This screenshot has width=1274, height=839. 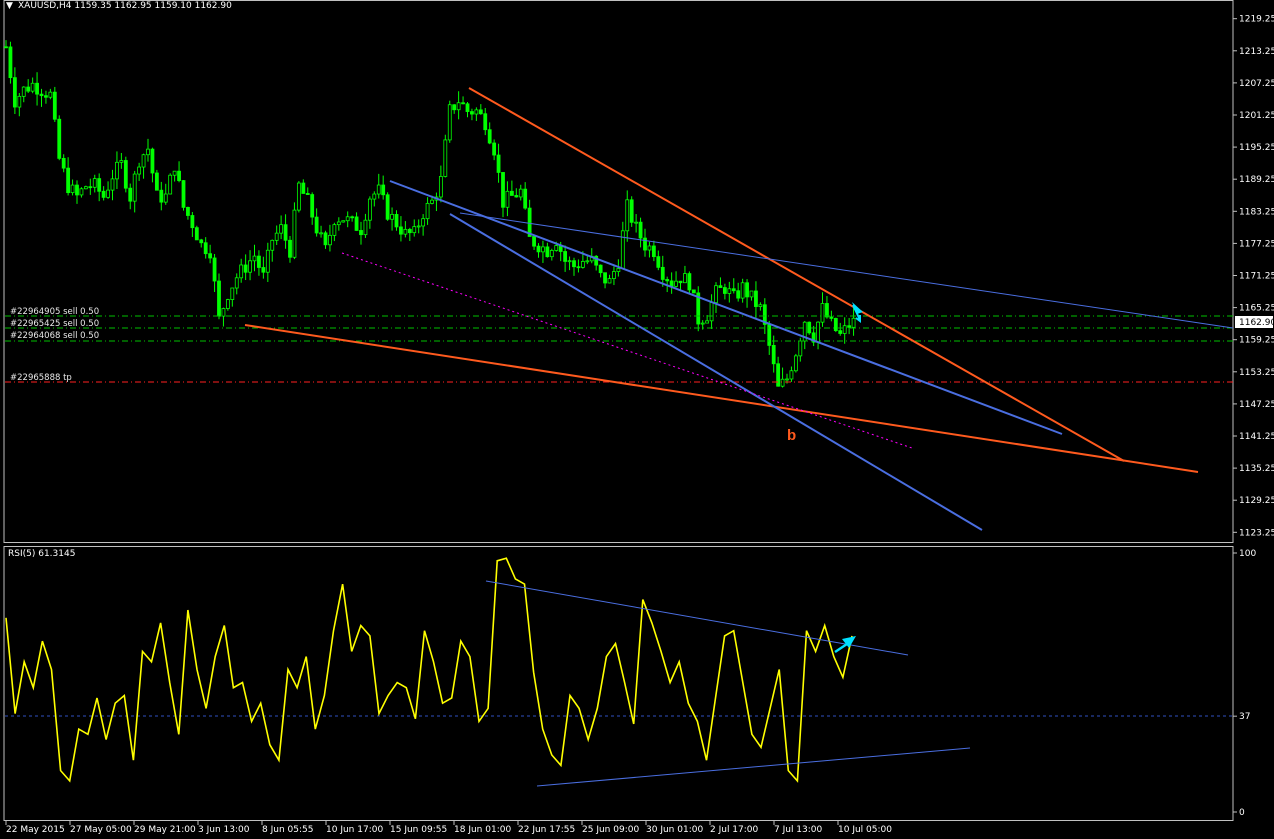 What do you see at coordinates (753, 767) in the screenshot?
I see `rsi-trendline-lower` at bounding box center [753, 767].